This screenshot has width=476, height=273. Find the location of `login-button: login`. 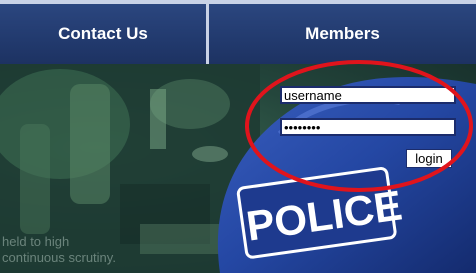

login-button: login is located at coordinates (429, 158).